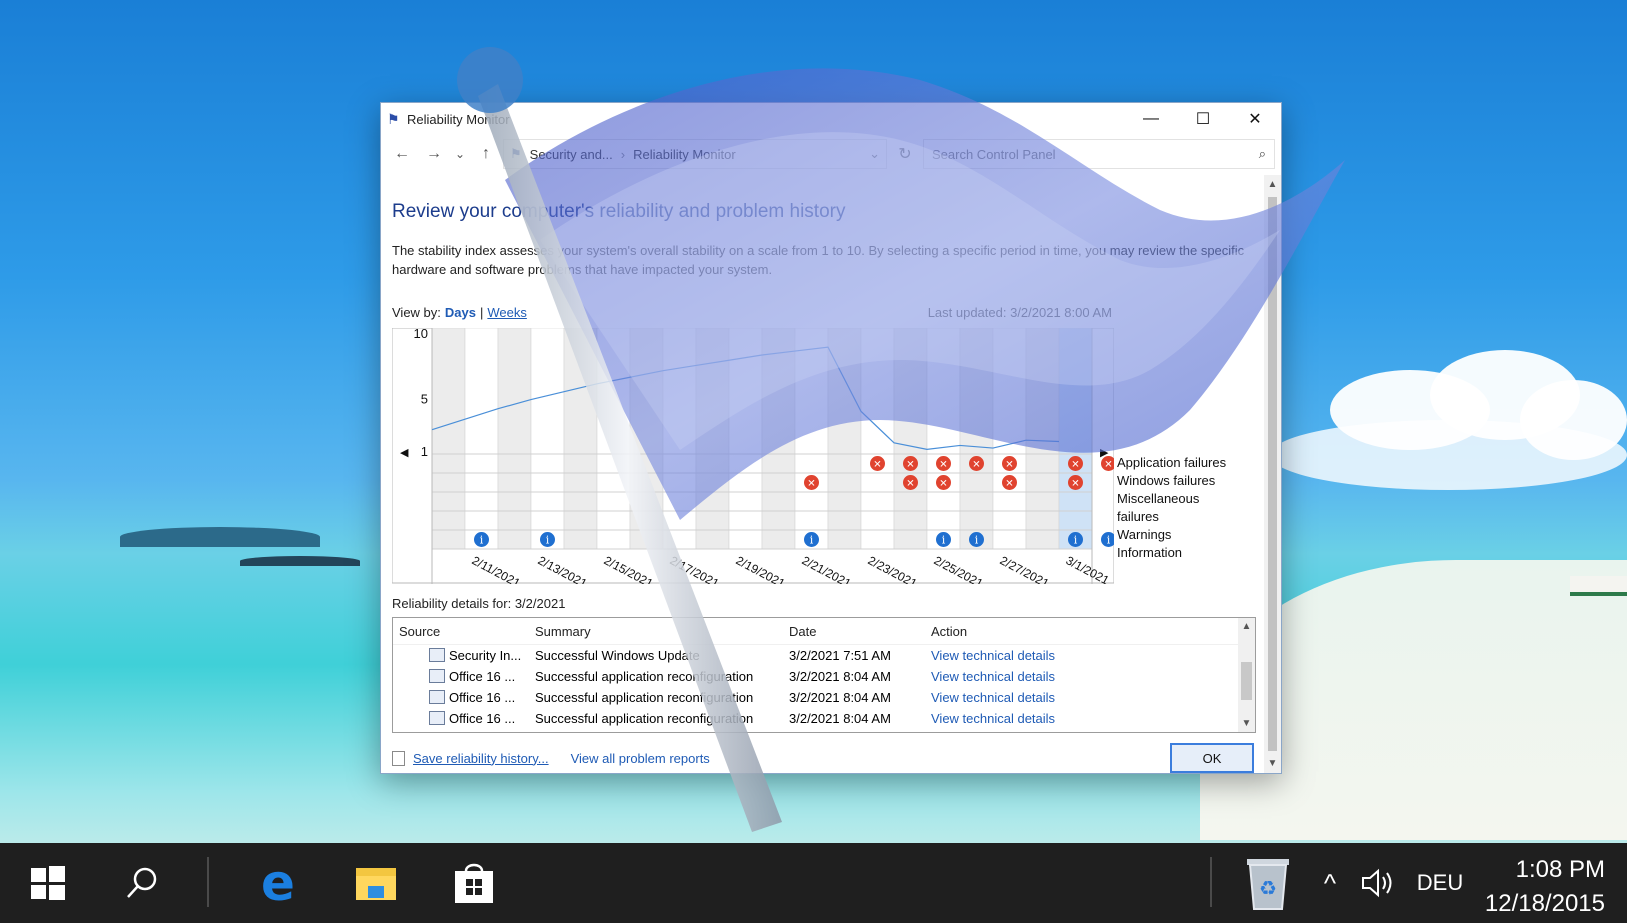 The image size is (1627, 923). Describe the element at coordinates (1150, 552) in the screenshot. I see `legend-information: Information` at that location.